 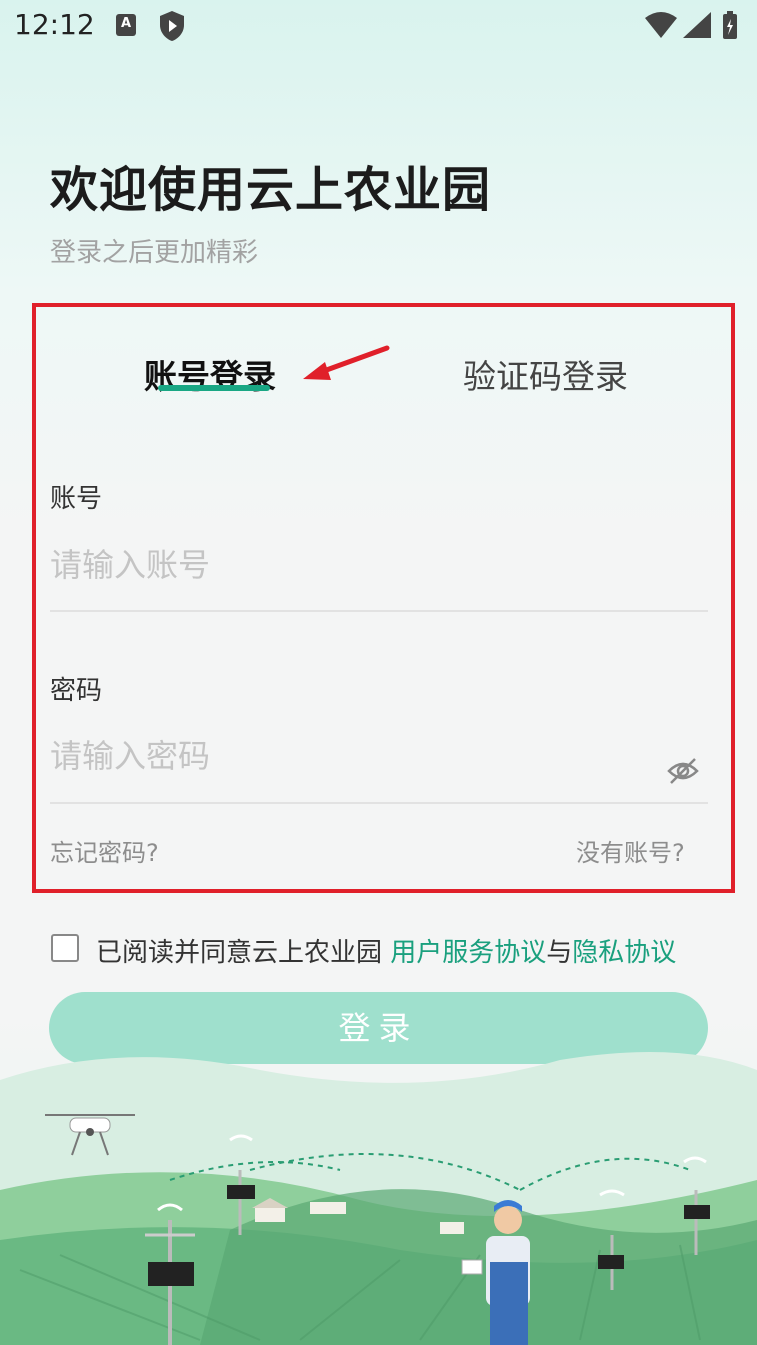 What do you see at coordinates (76, 499) in the screenshot?
I see `account-label: 账号` at bounding box center [76, 499].